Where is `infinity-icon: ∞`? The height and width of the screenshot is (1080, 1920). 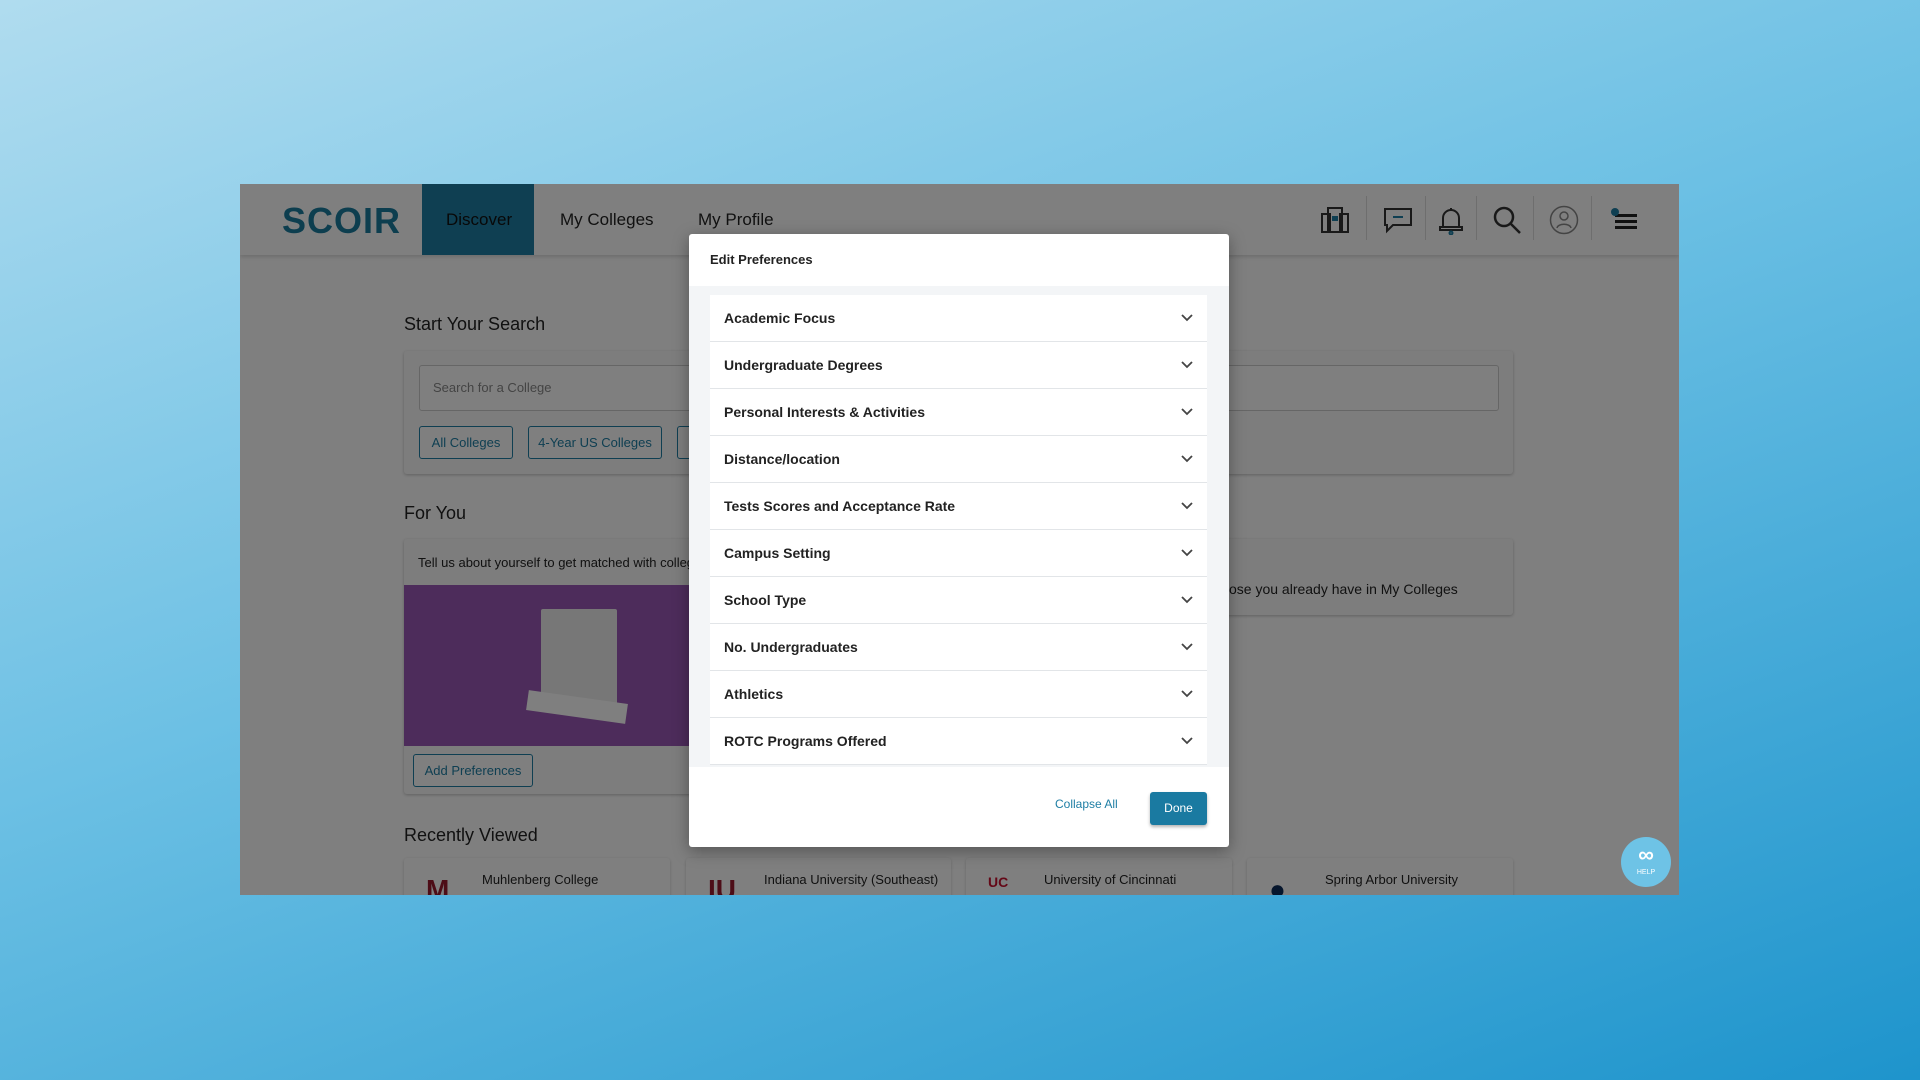 infinity-icon: ∞ is located at coordinates (1646, 854).